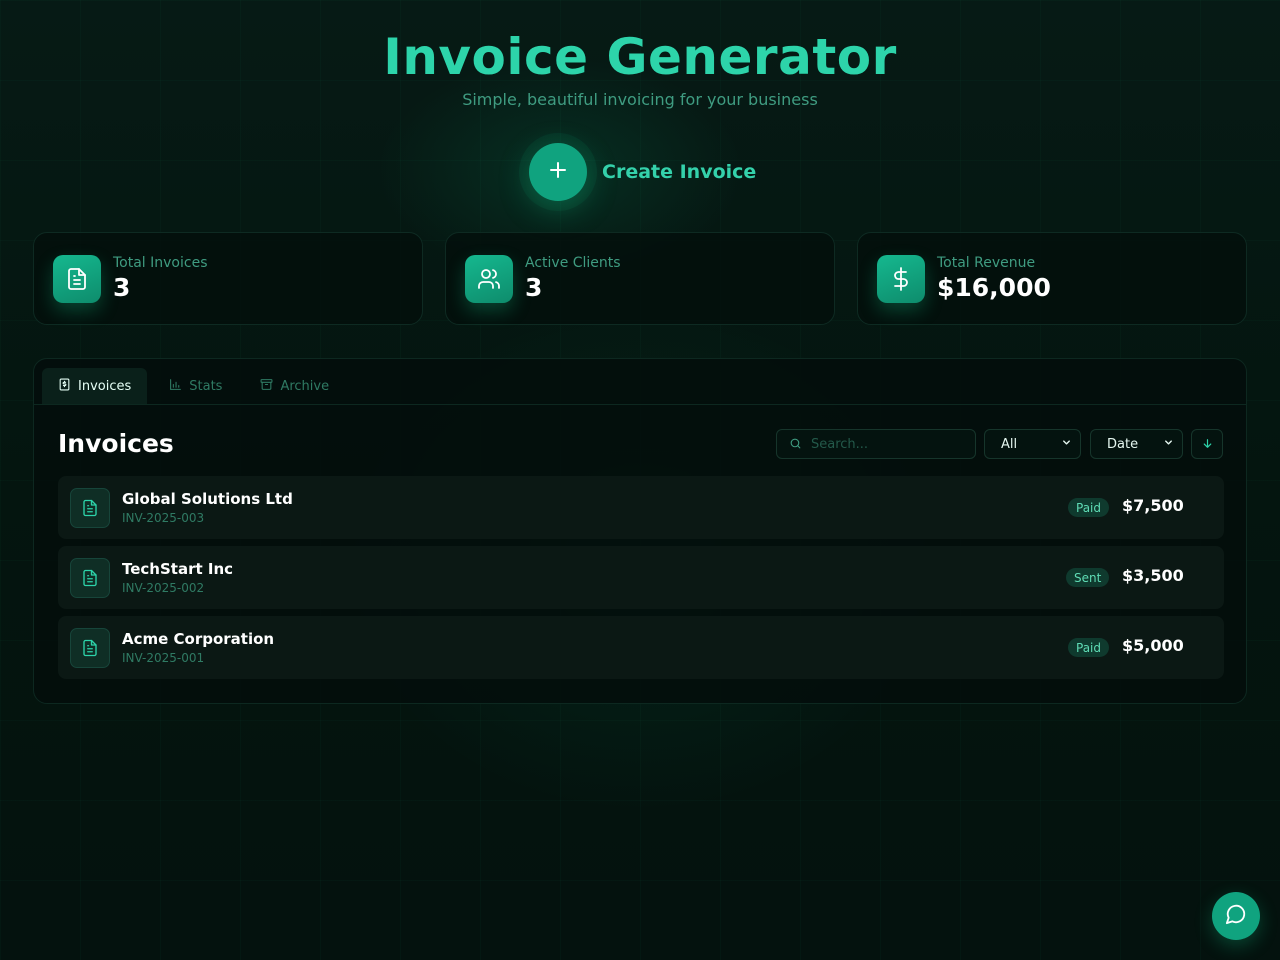 The image size is (1280, 960). Describe the element at coordinates (640, 278) in the screenshot. I see `stat-card-active-clients: Active Clients 3` at that location.